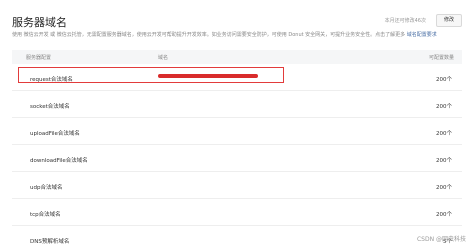  I want to click on page-title: 服务器域名, so click(39, 22).